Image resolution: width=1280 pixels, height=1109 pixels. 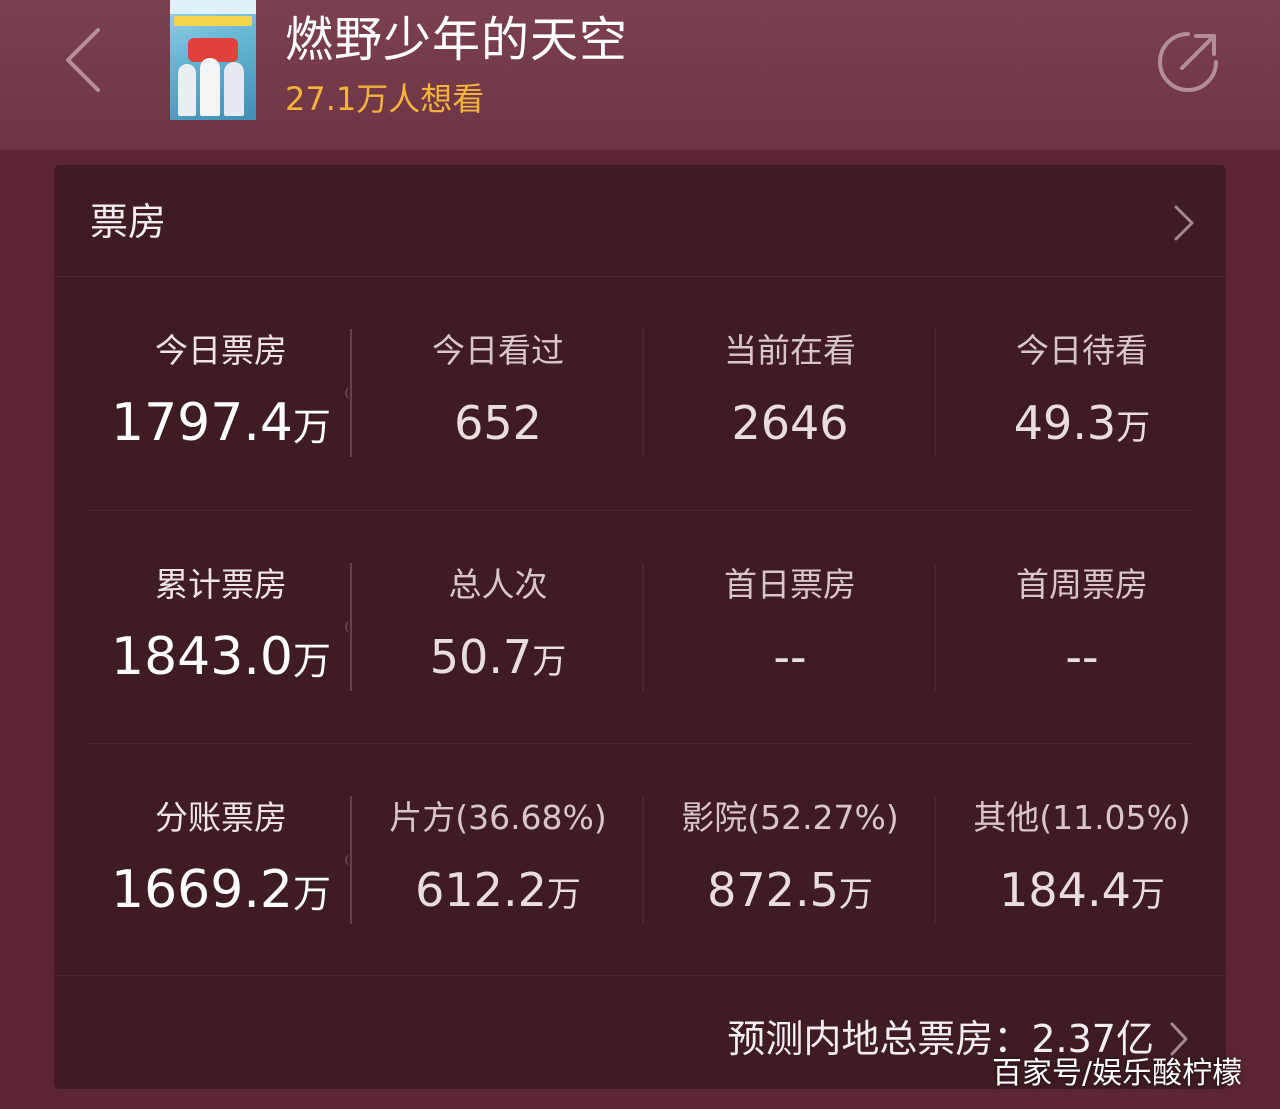 What do you see at coordinates (213, 60) in the screenshot?
I see `movie-poster` at bounding box center [213, 60].